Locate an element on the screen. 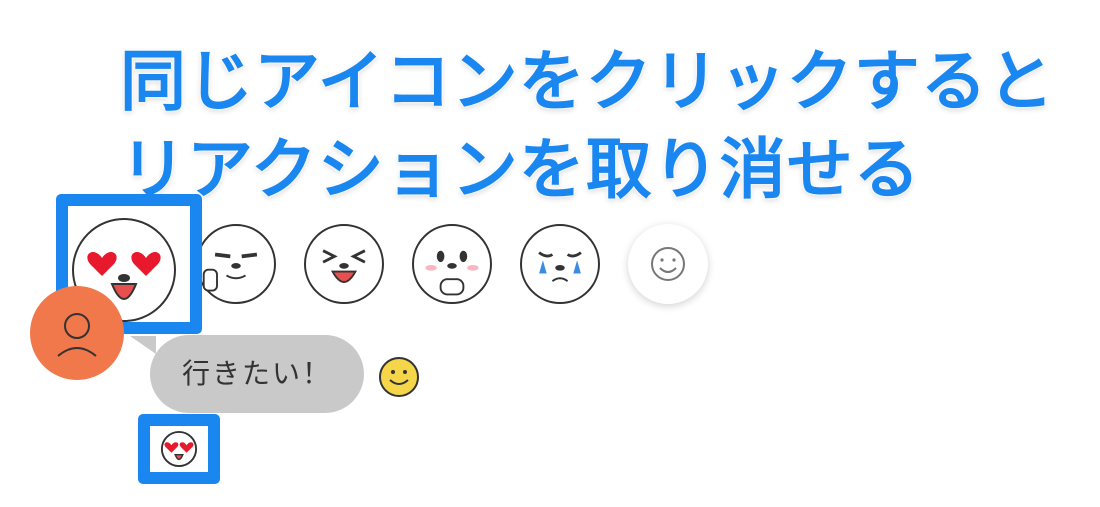  caption-line-2: リアクションを取り消せる is located at coordinates (520, 169).